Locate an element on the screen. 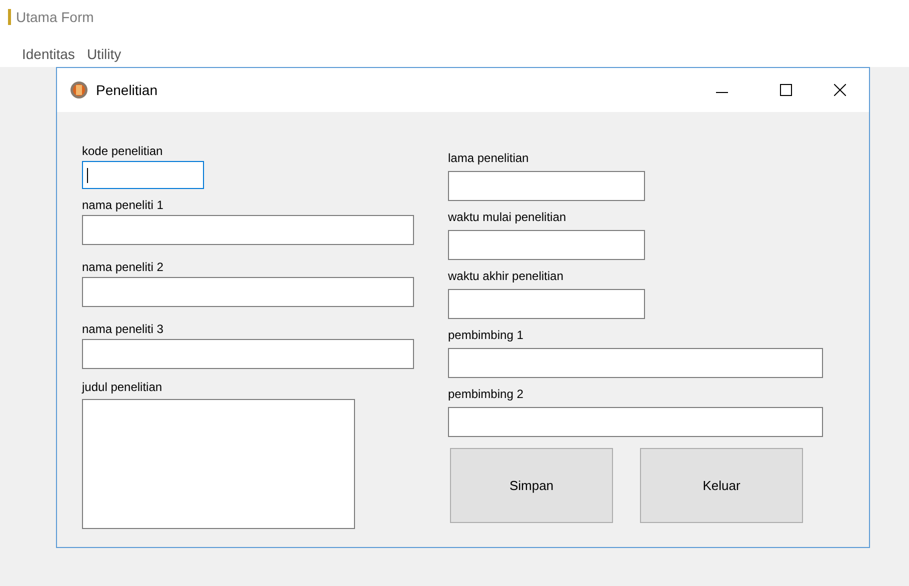 The image size is (909, 586). field-label: judul penelitian is located at coordinates (122, 387).